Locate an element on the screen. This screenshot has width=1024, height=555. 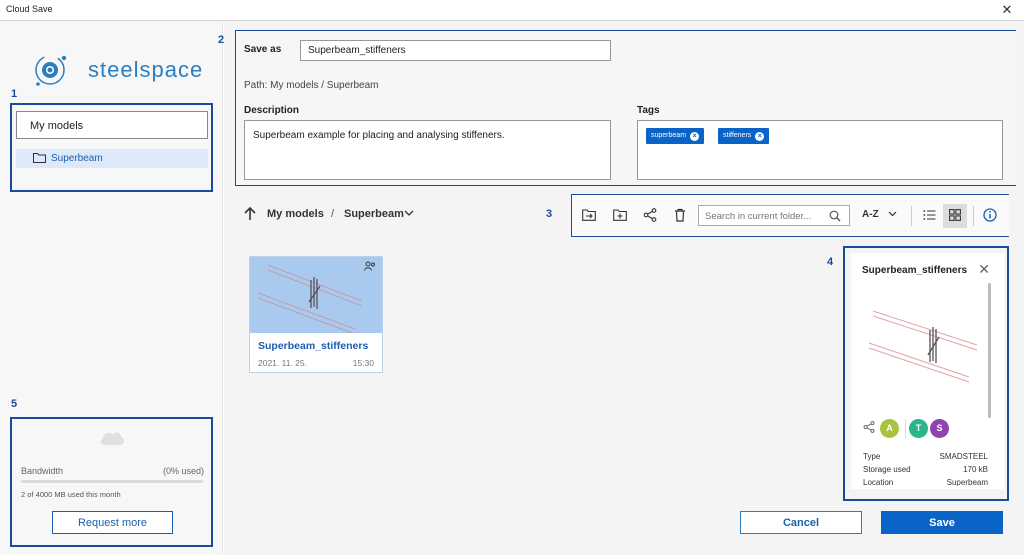
file-card: Superbeam_stiffeners 2021. 11. 25. 15:30 is located at coordinates (316, 314).